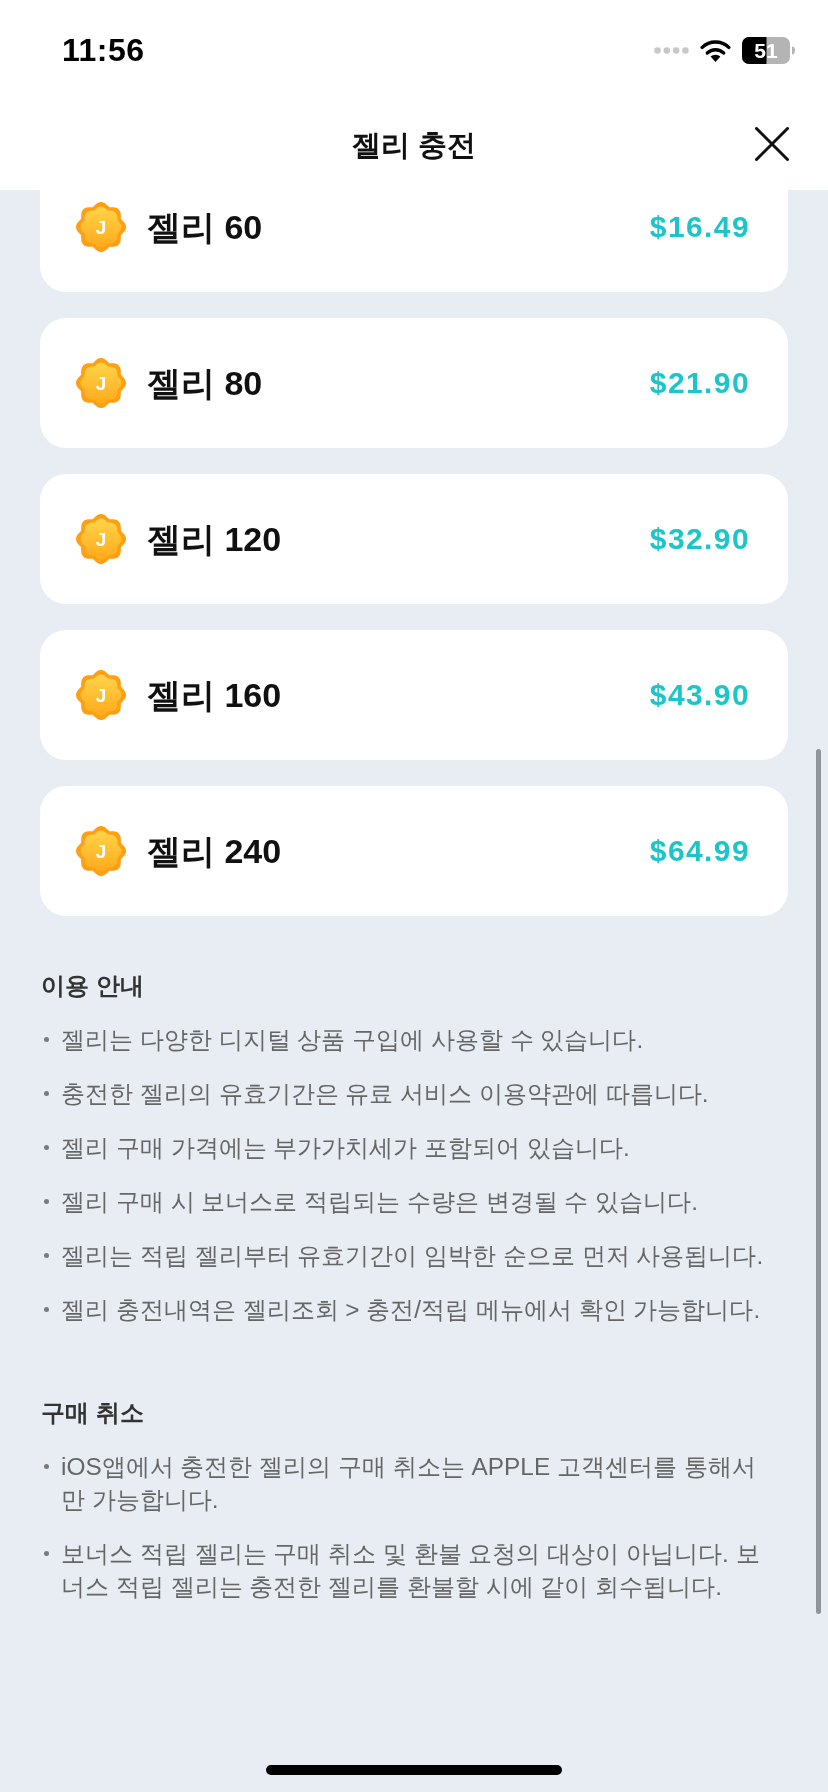 This screenshot has width=828, height=1792. Describe the element at coordinates (413, 1256) in the screenshot. I see `info-text: 젤리는 적립 젤리부터 유효기간이 임박한 순으로 먼저 사용됩니다.` at that location.